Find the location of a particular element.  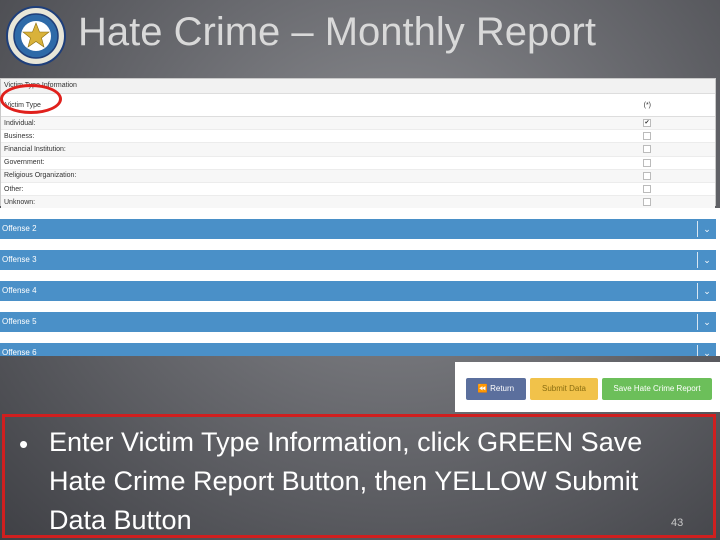

victim-type-row: Government: is located at coordinates (358, 163).